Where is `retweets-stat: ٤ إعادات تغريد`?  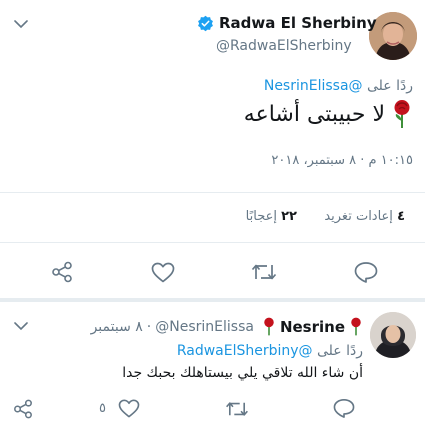
retweets-stat: ٤ إعادات تغريد is located at coordinates (364, 216).